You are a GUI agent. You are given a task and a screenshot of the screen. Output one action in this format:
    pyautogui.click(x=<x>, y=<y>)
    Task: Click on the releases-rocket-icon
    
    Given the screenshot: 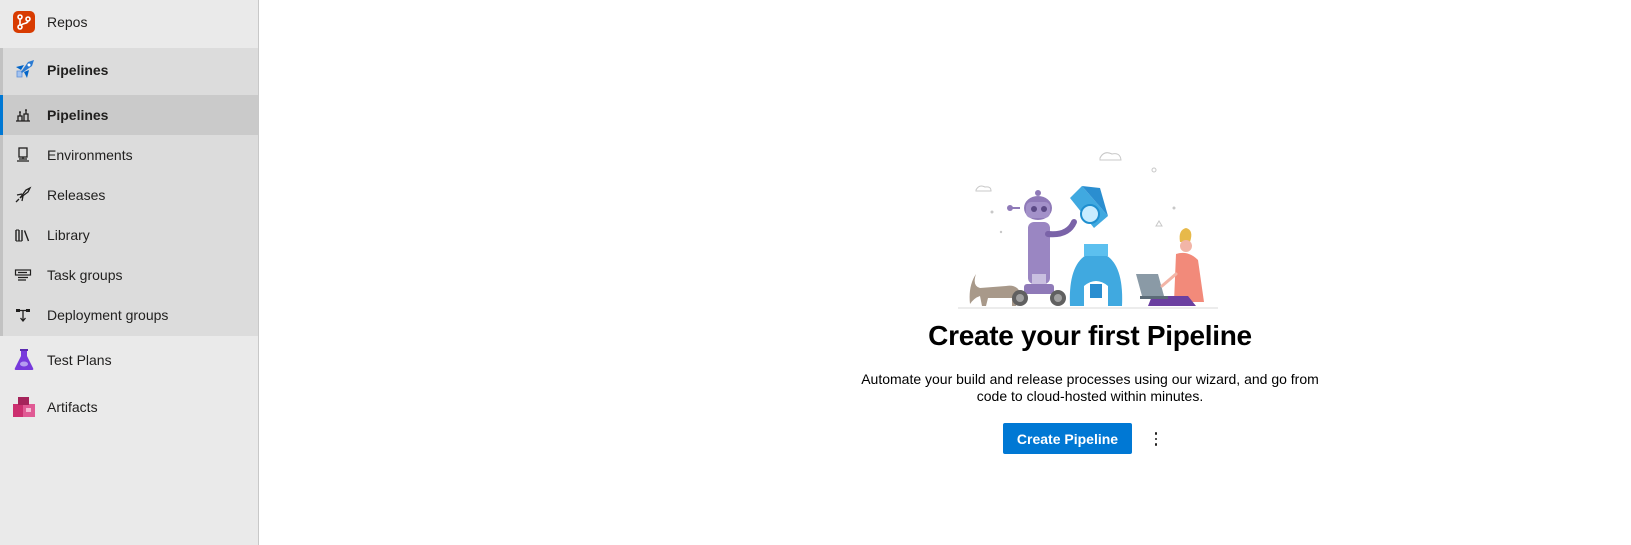 What is the action you would take?
    pyautogui.click(x=23, y=195)
    